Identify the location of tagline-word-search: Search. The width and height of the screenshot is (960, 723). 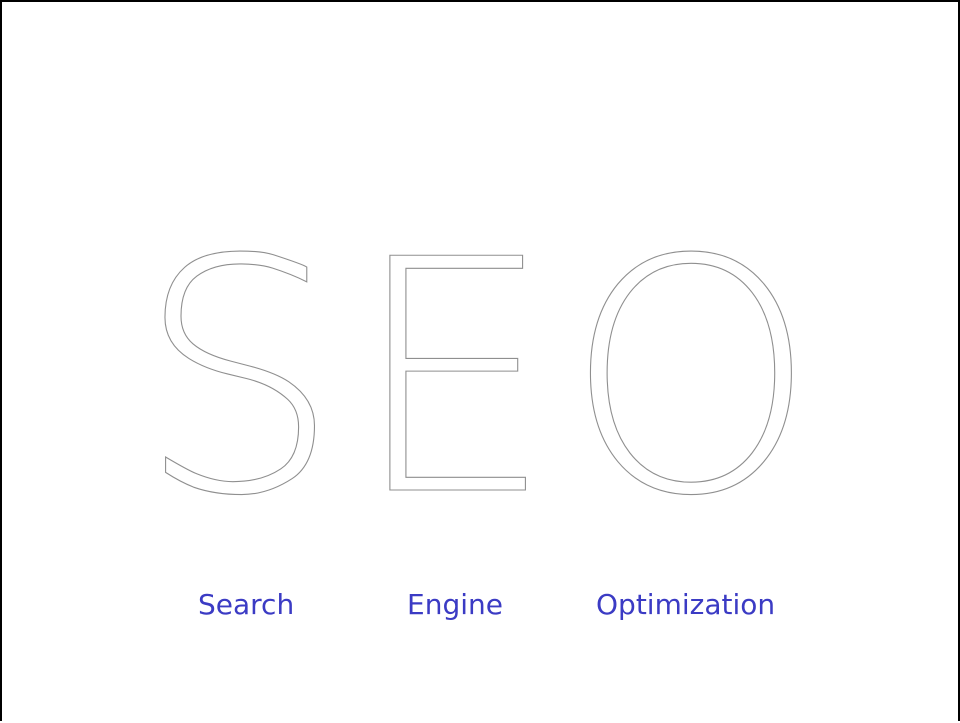
(246, 604).